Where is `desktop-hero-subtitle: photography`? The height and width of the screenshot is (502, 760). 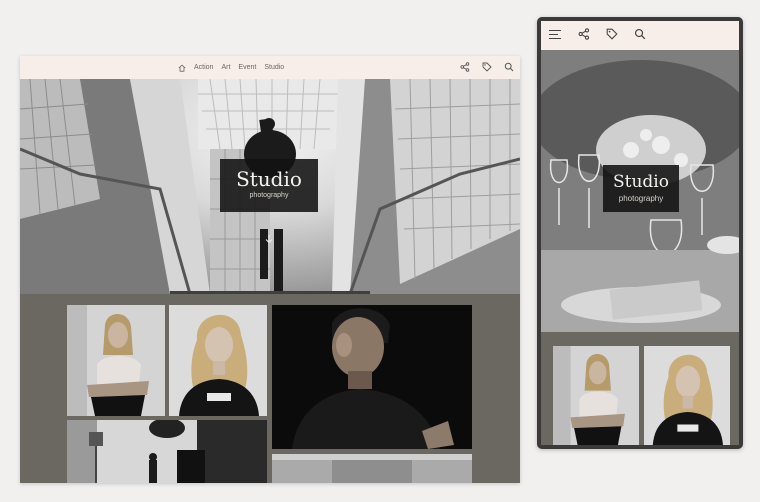
desktop-hero-subtitle: photography is located at coordinates (269, 195).